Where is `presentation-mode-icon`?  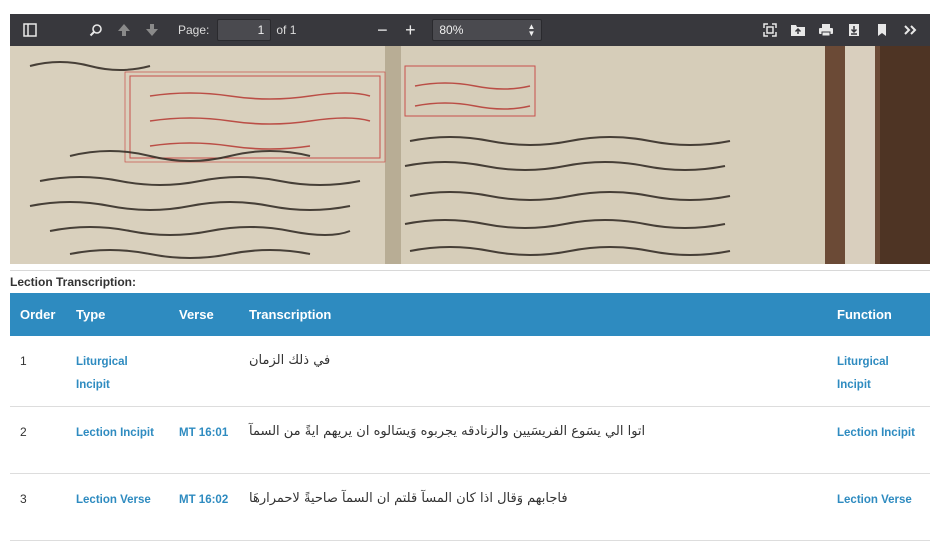
presentation-mode-icon is located at coordinates (770, 30).